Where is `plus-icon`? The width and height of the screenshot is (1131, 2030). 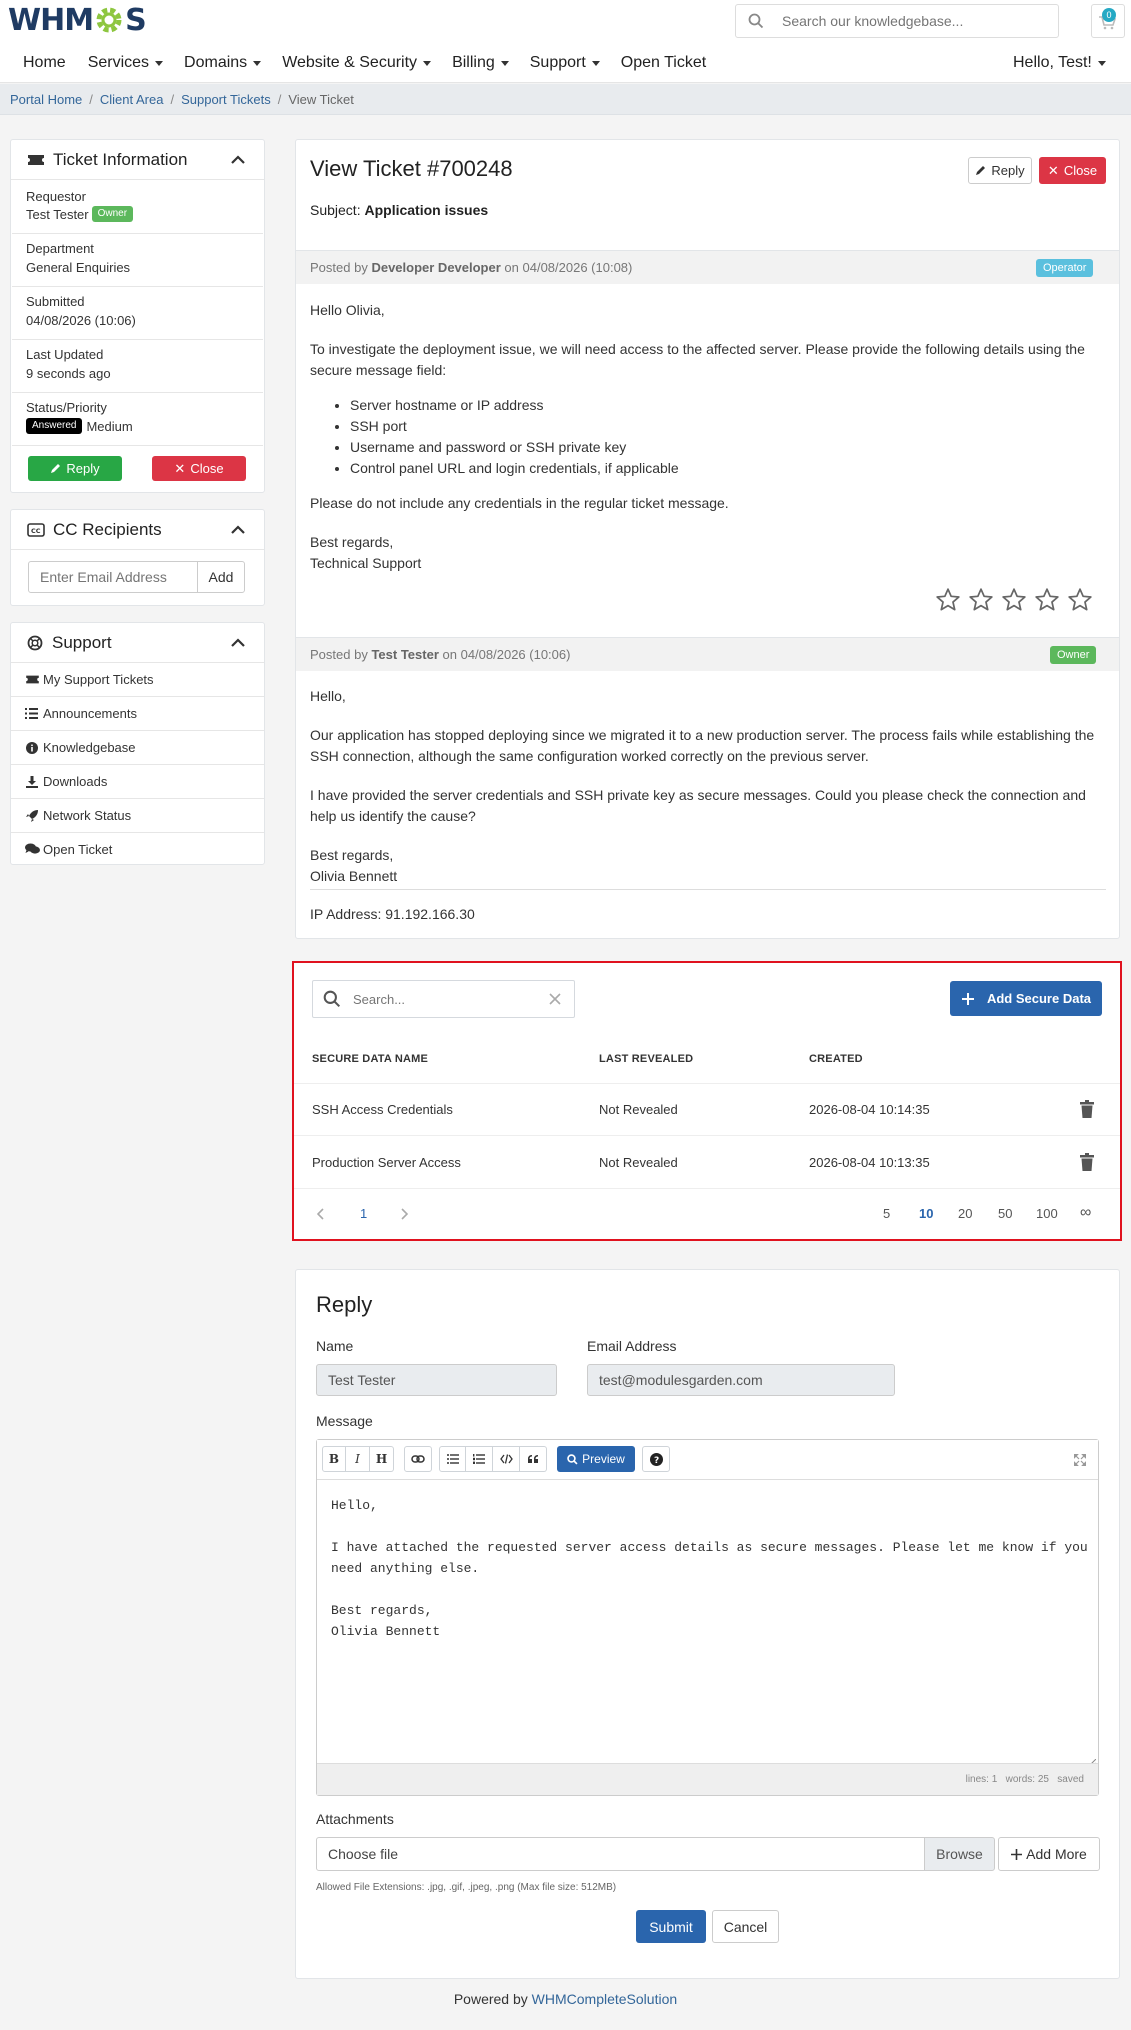 plus-icon is located at coordinates (967, 998).